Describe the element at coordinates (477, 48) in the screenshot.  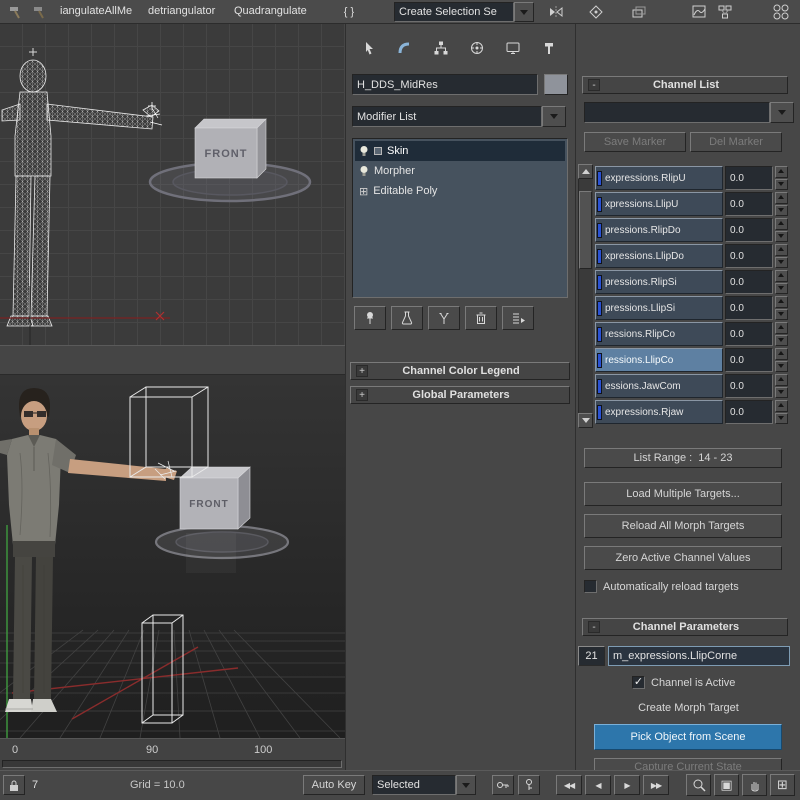
I see `tab-motion-icon` at that location.